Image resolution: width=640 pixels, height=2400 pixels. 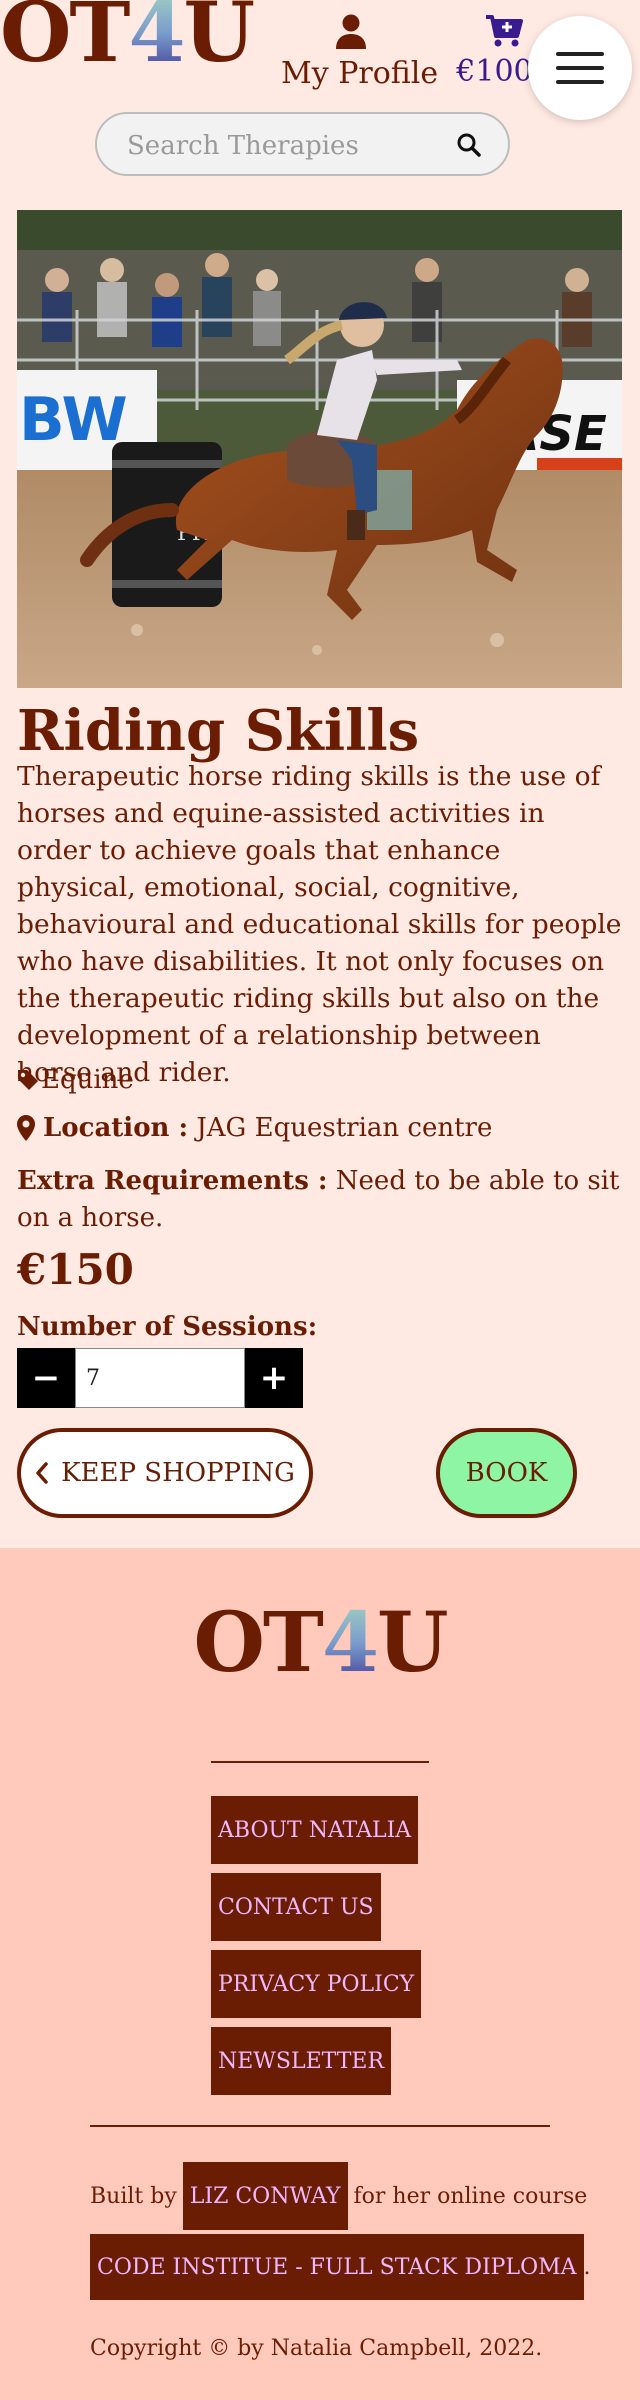 I want to click on chevron-left-icon, so click(x=42, y=1473).